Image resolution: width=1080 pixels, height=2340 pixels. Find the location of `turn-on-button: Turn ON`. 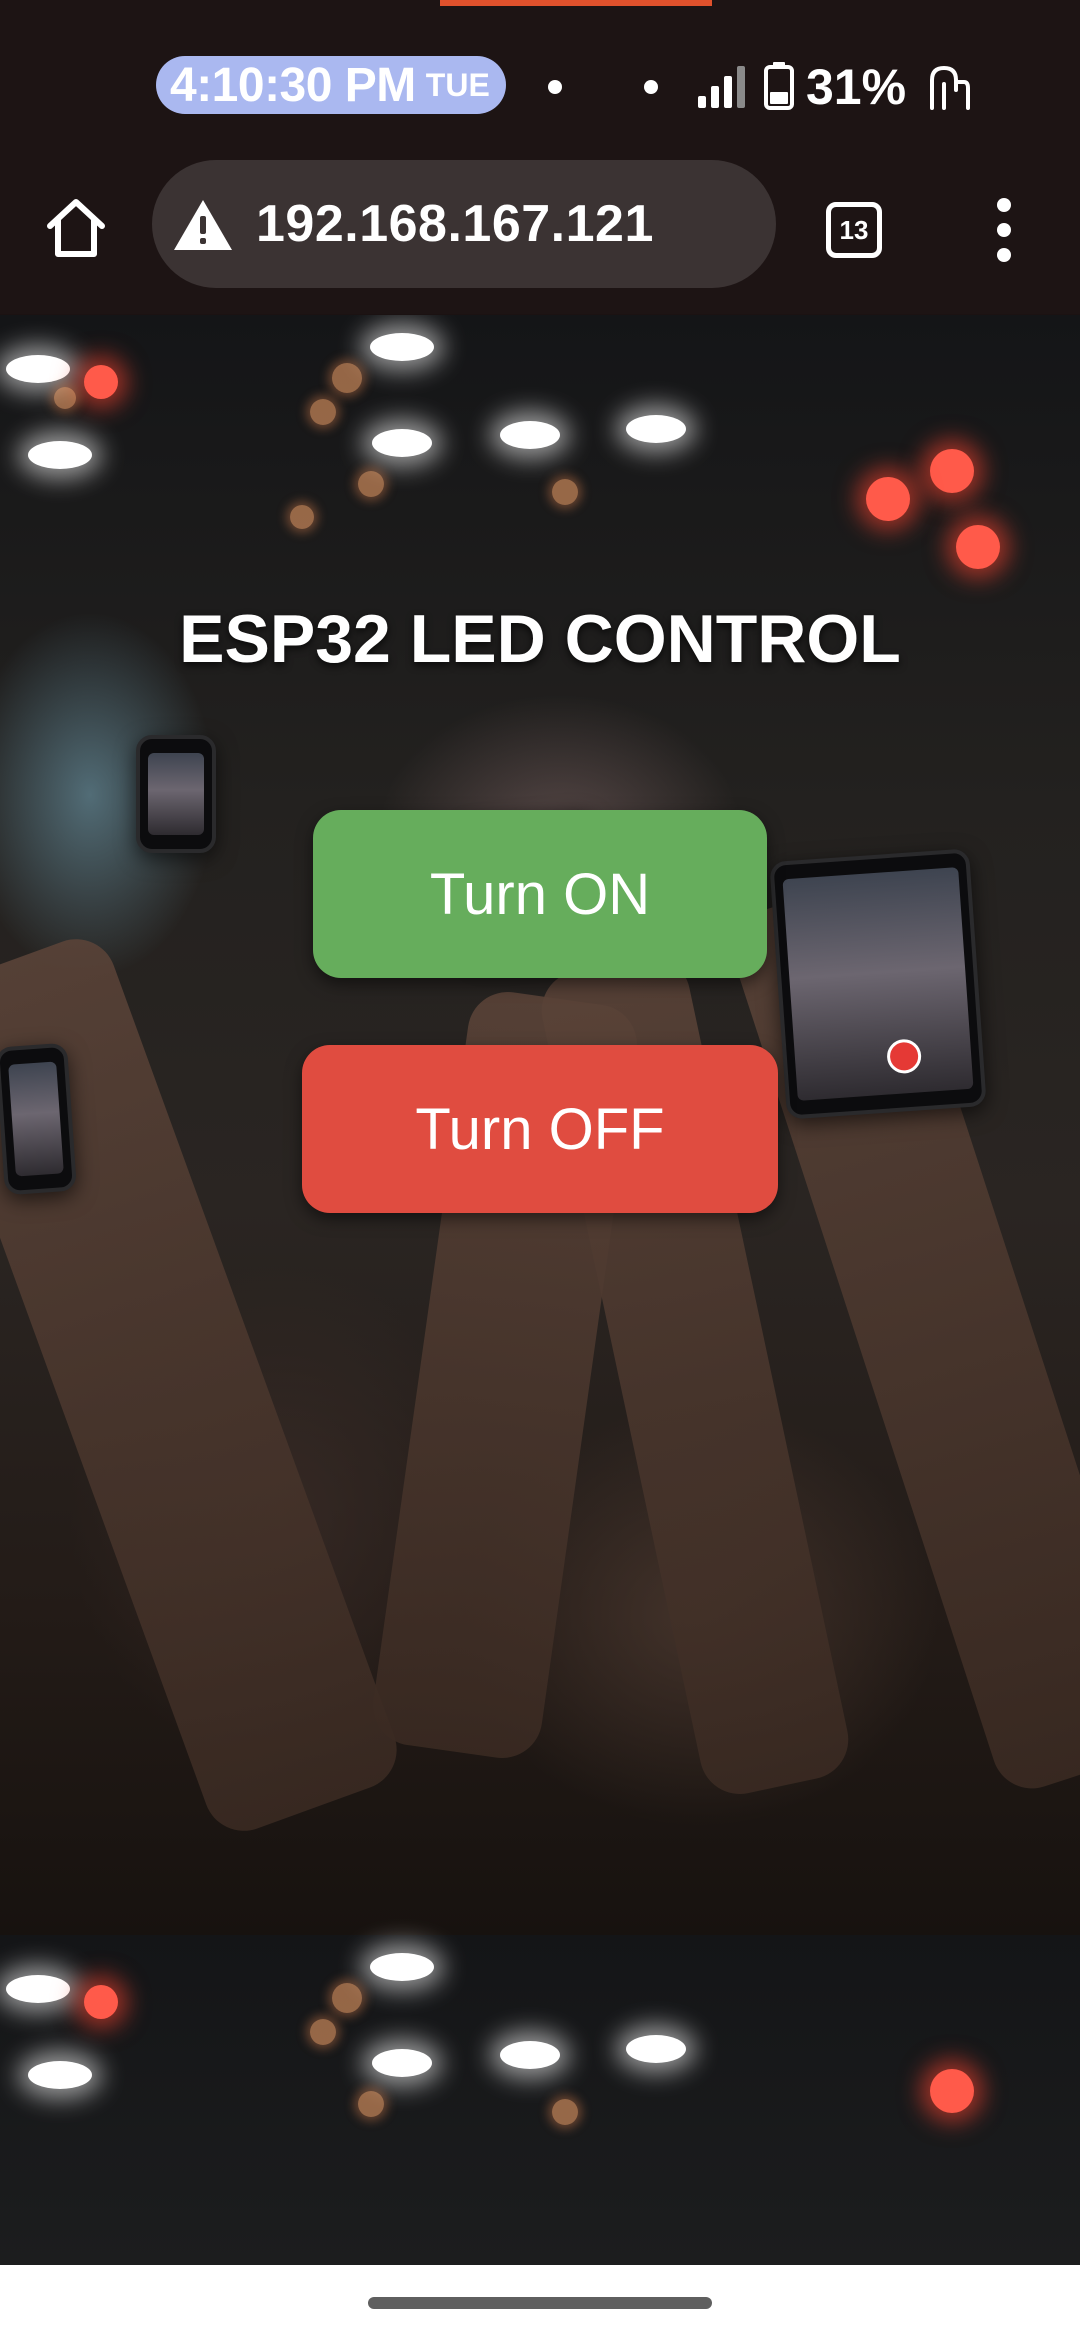

turn-on-button: Turn ON is located at coordinates (540, 894).